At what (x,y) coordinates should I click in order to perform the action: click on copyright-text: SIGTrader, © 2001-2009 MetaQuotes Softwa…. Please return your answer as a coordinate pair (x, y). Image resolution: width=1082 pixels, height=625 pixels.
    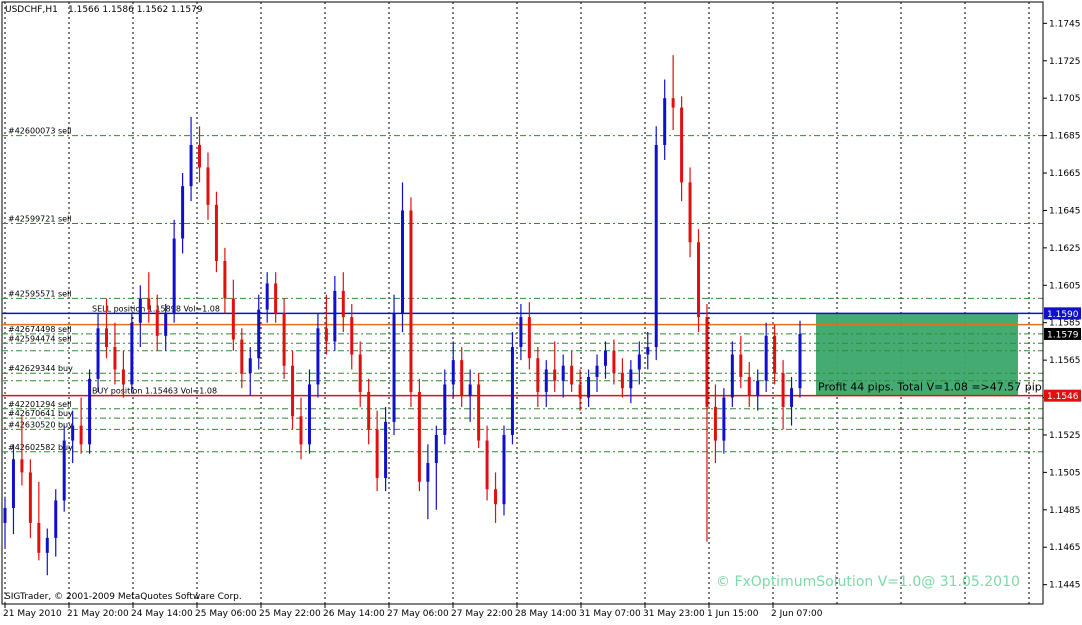
    Looking at the image, I should click on (123, 597).